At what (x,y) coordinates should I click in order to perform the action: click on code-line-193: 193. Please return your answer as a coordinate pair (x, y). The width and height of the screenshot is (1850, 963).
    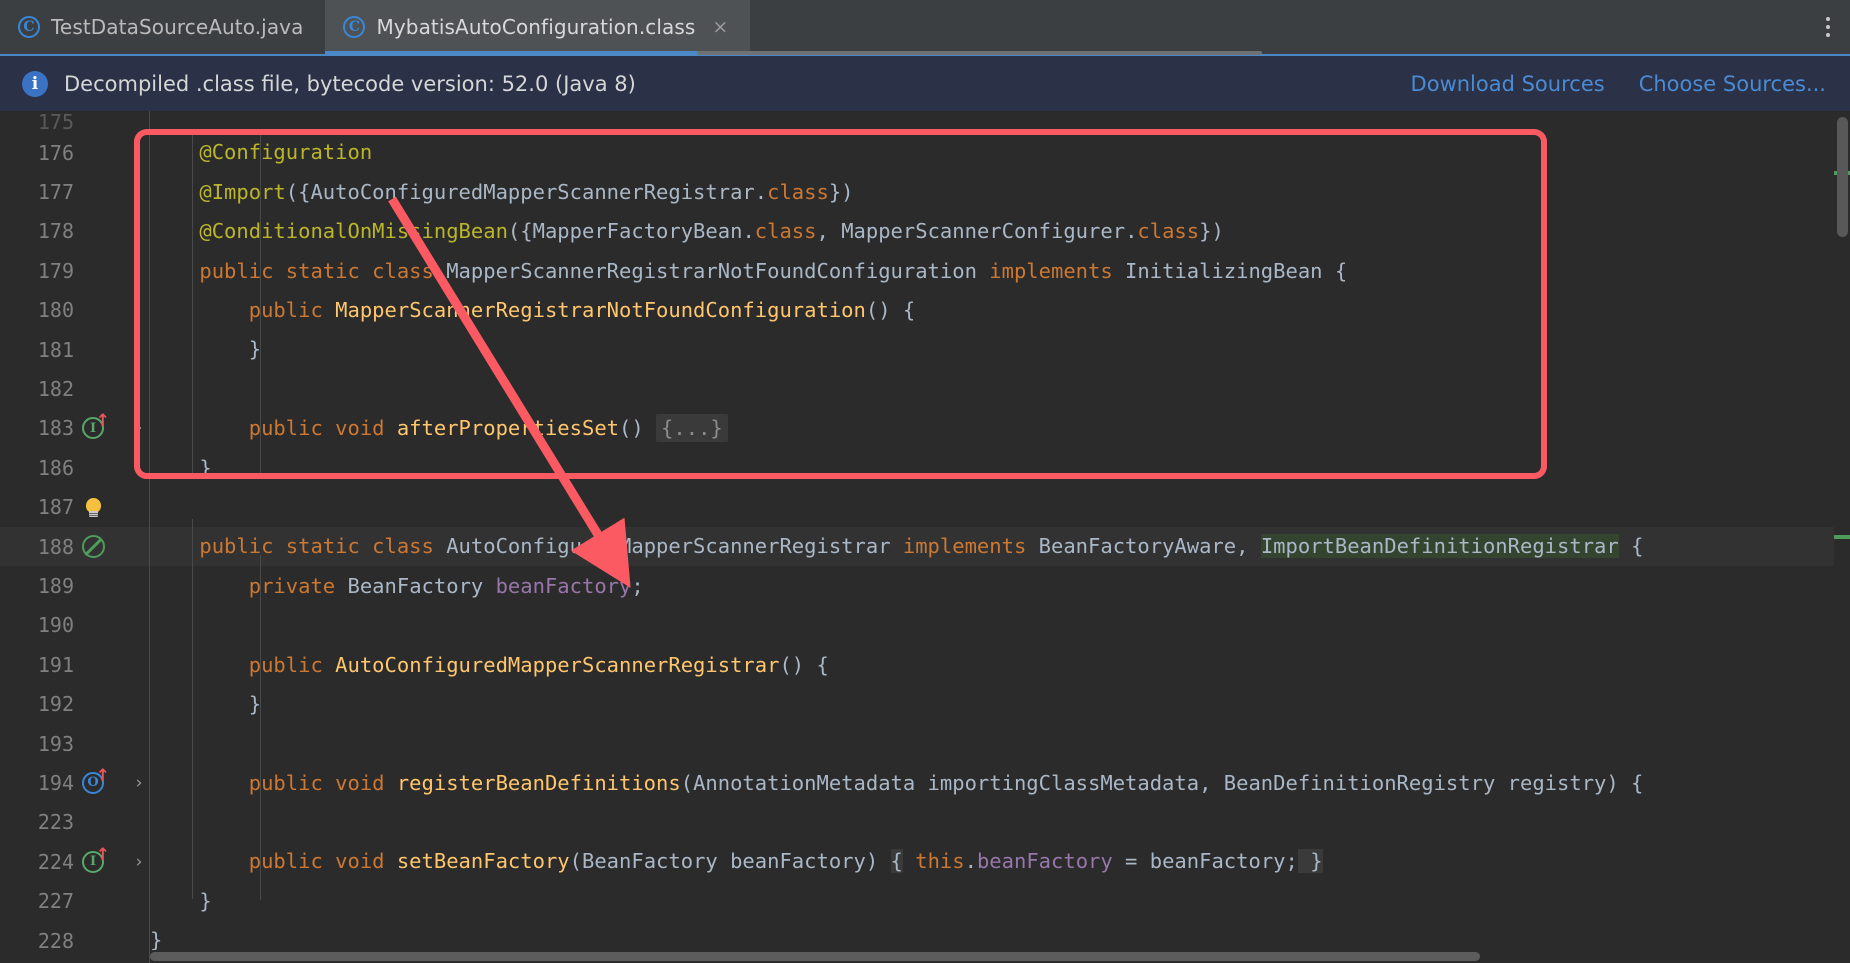
    Looking at the image, I should click on (925, 743).